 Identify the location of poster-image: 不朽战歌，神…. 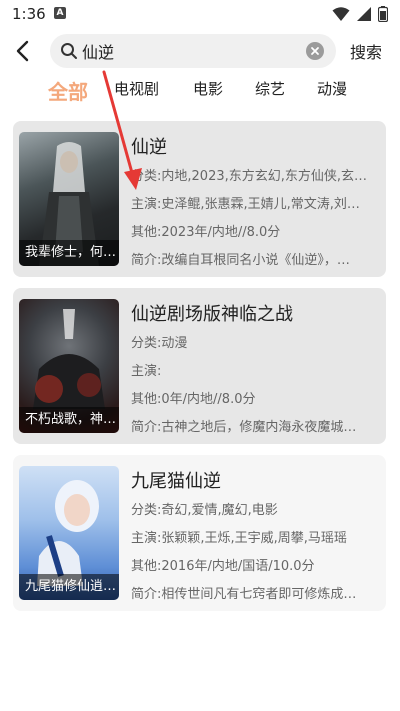
(69, 366).